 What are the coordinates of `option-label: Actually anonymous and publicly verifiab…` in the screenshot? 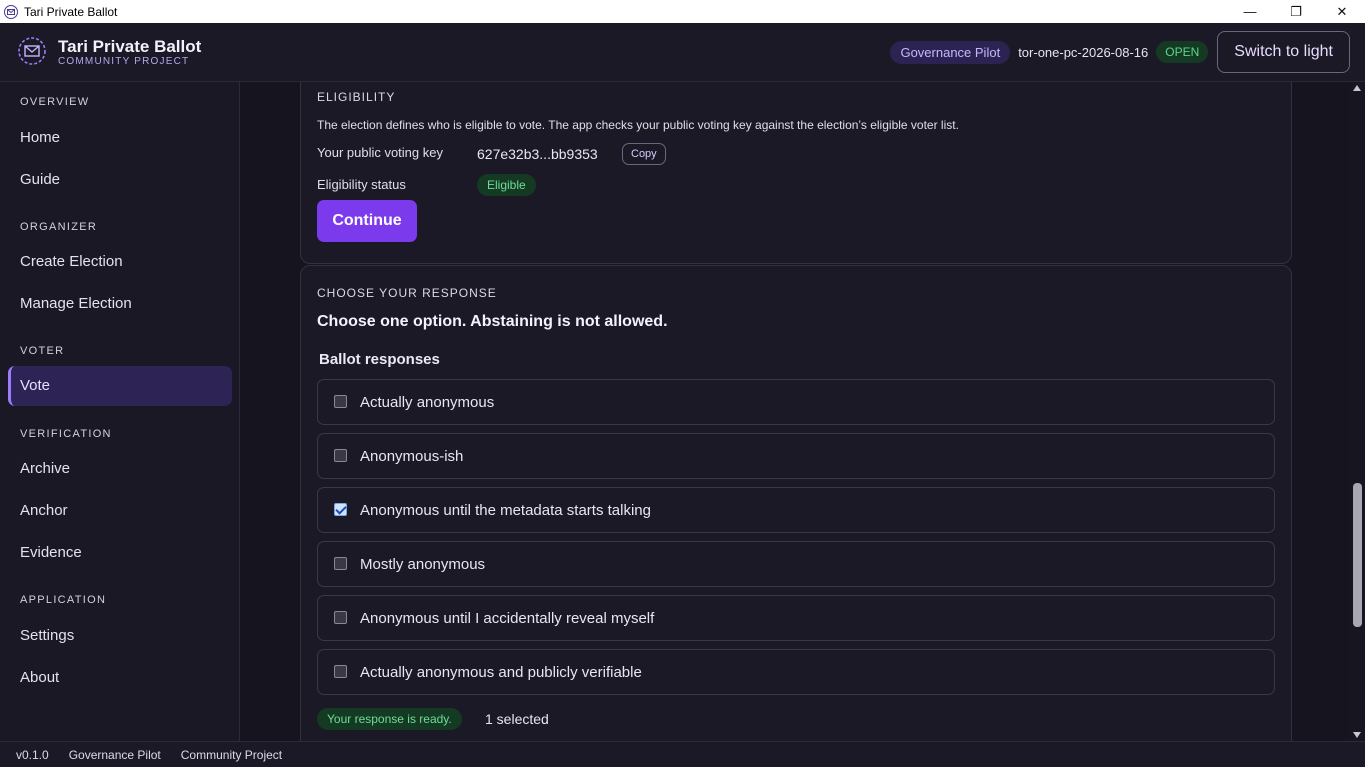 It's located at (501, 672).